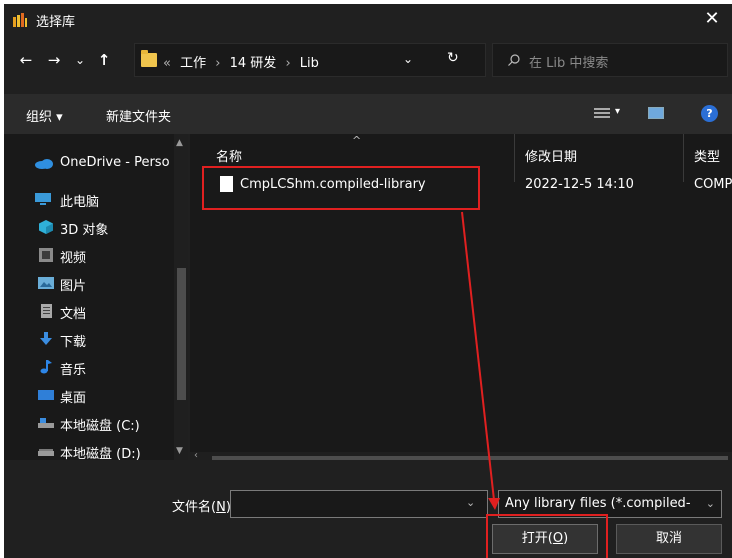  I want to click on title-bar: 选择库 ✕, so click(368, 19).